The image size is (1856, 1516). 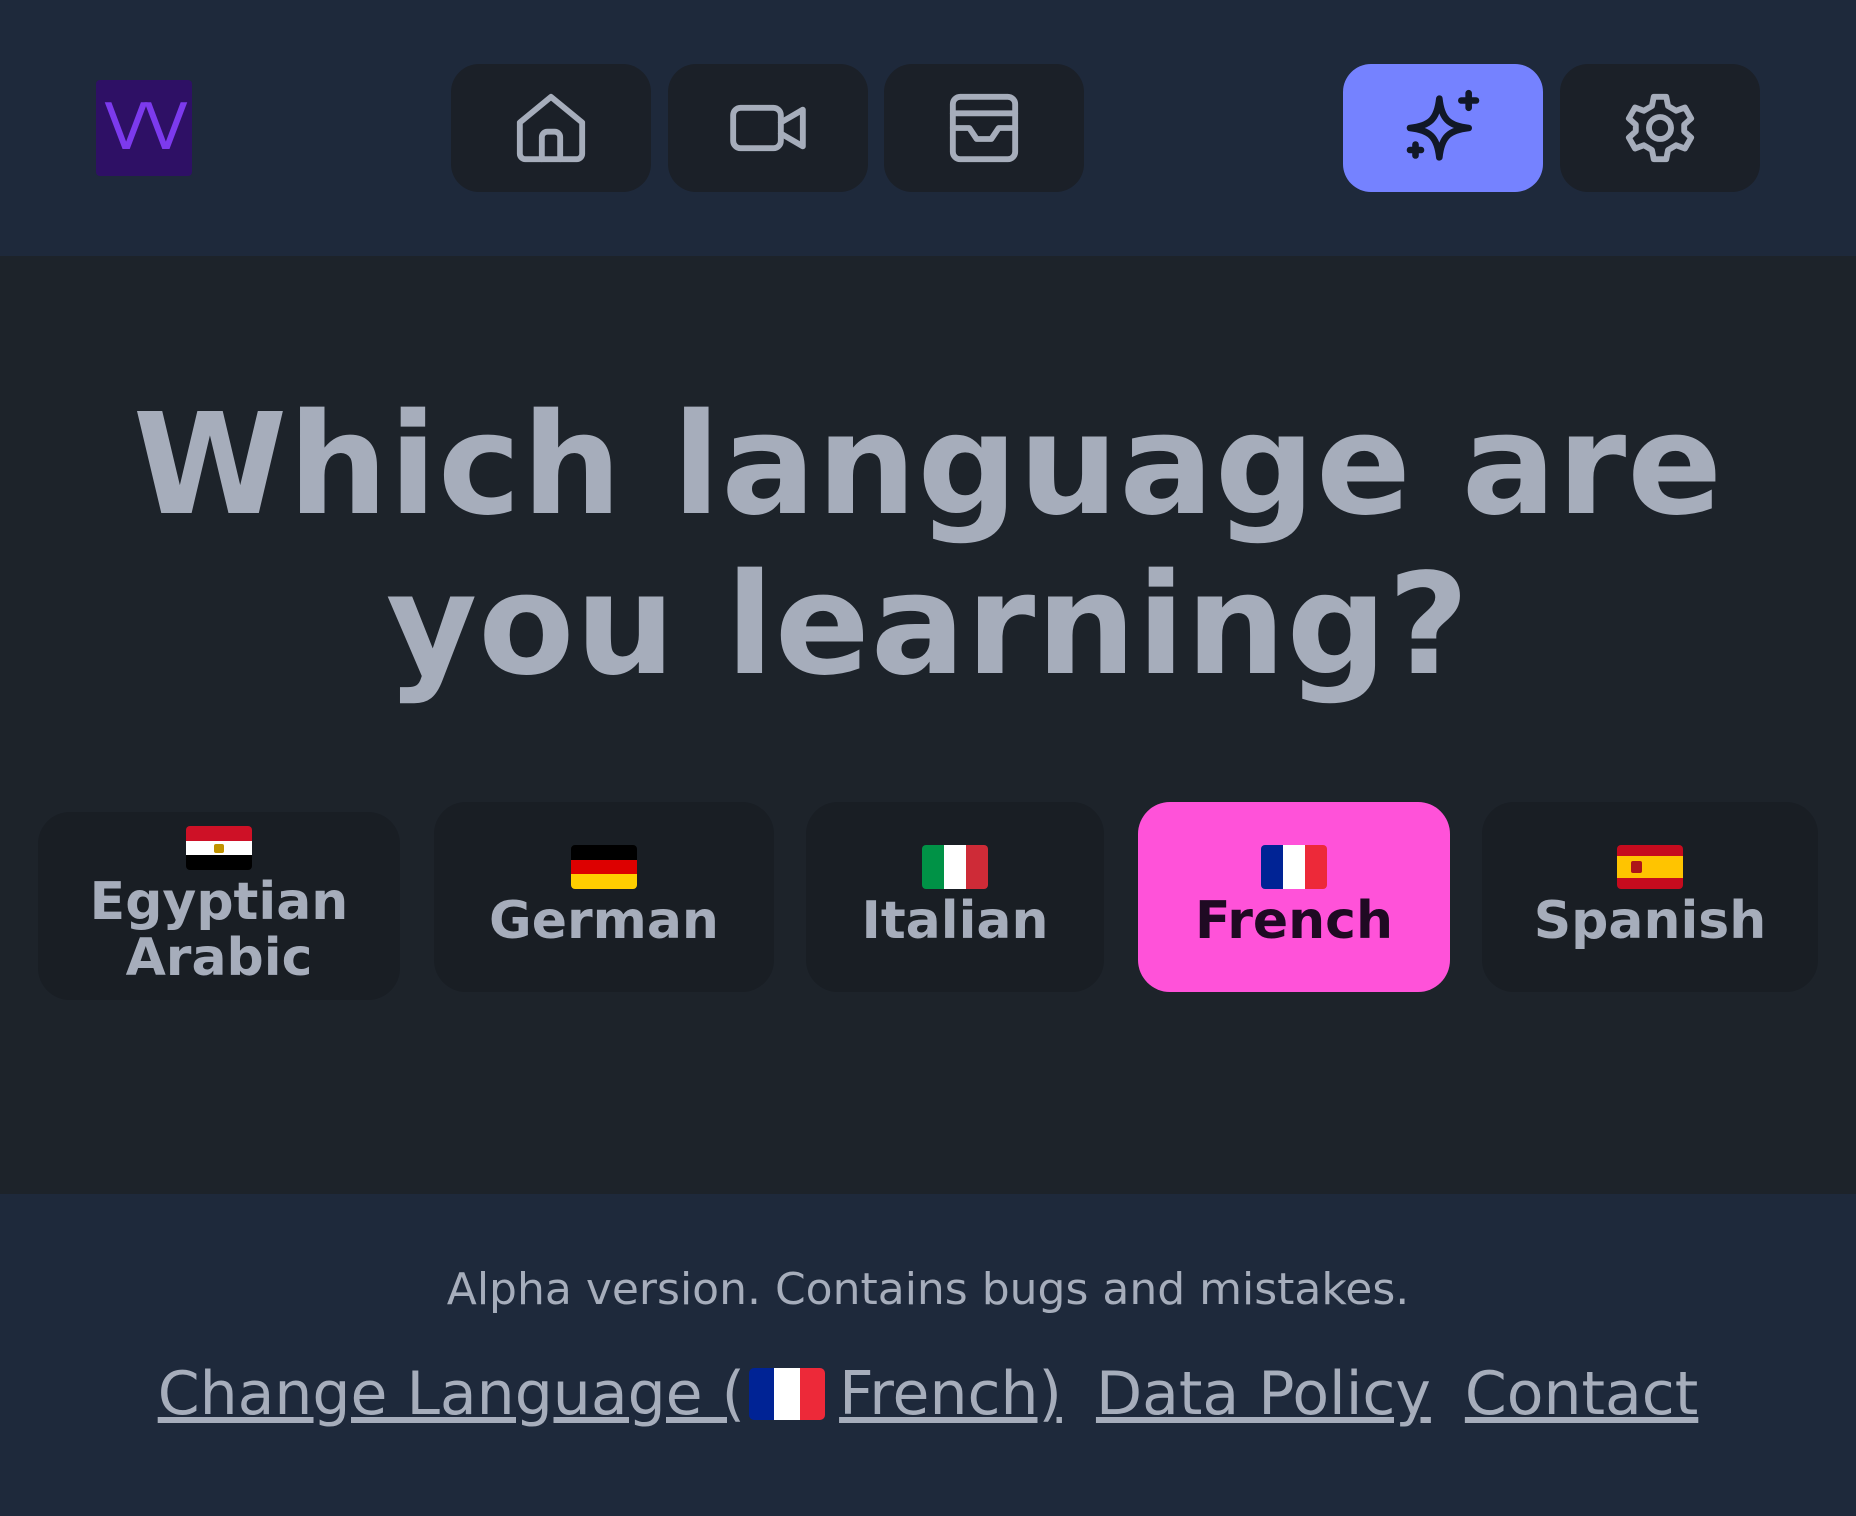 I want to click on video-camera-icon, so click(x=768, y=128).